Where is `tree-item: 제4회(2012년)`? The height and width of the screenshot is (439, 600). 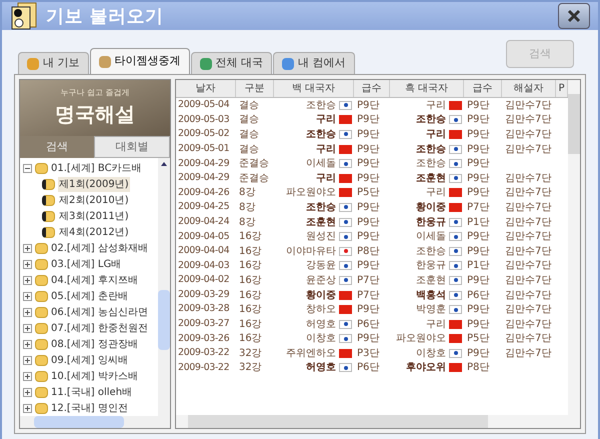
tree-item: 제4회(2012년) is located at coordinates (94, 232).